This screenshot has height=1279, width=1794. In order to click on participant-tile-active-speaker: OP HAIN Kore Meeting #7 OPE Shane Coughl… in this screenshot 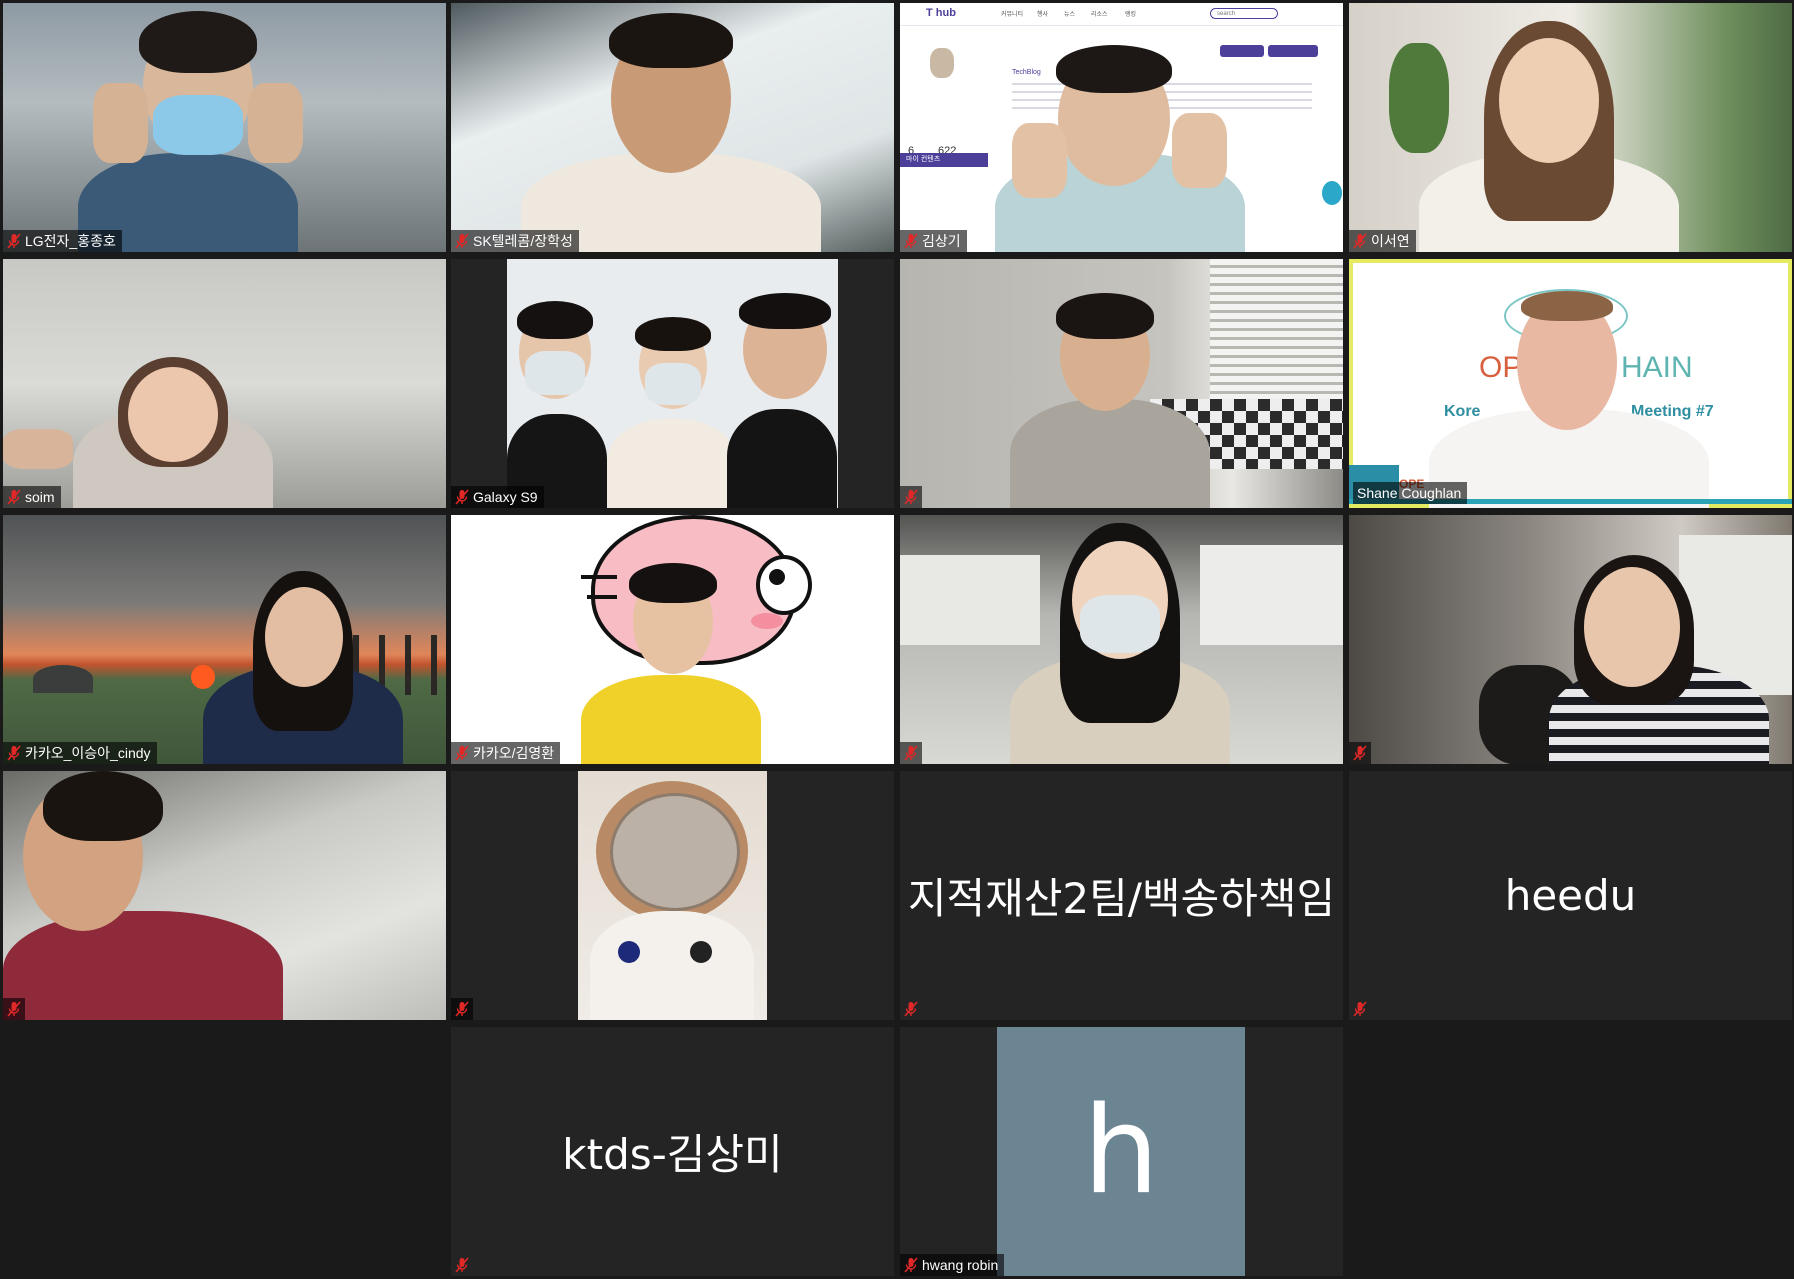, I will do `click(1570, 383)`.